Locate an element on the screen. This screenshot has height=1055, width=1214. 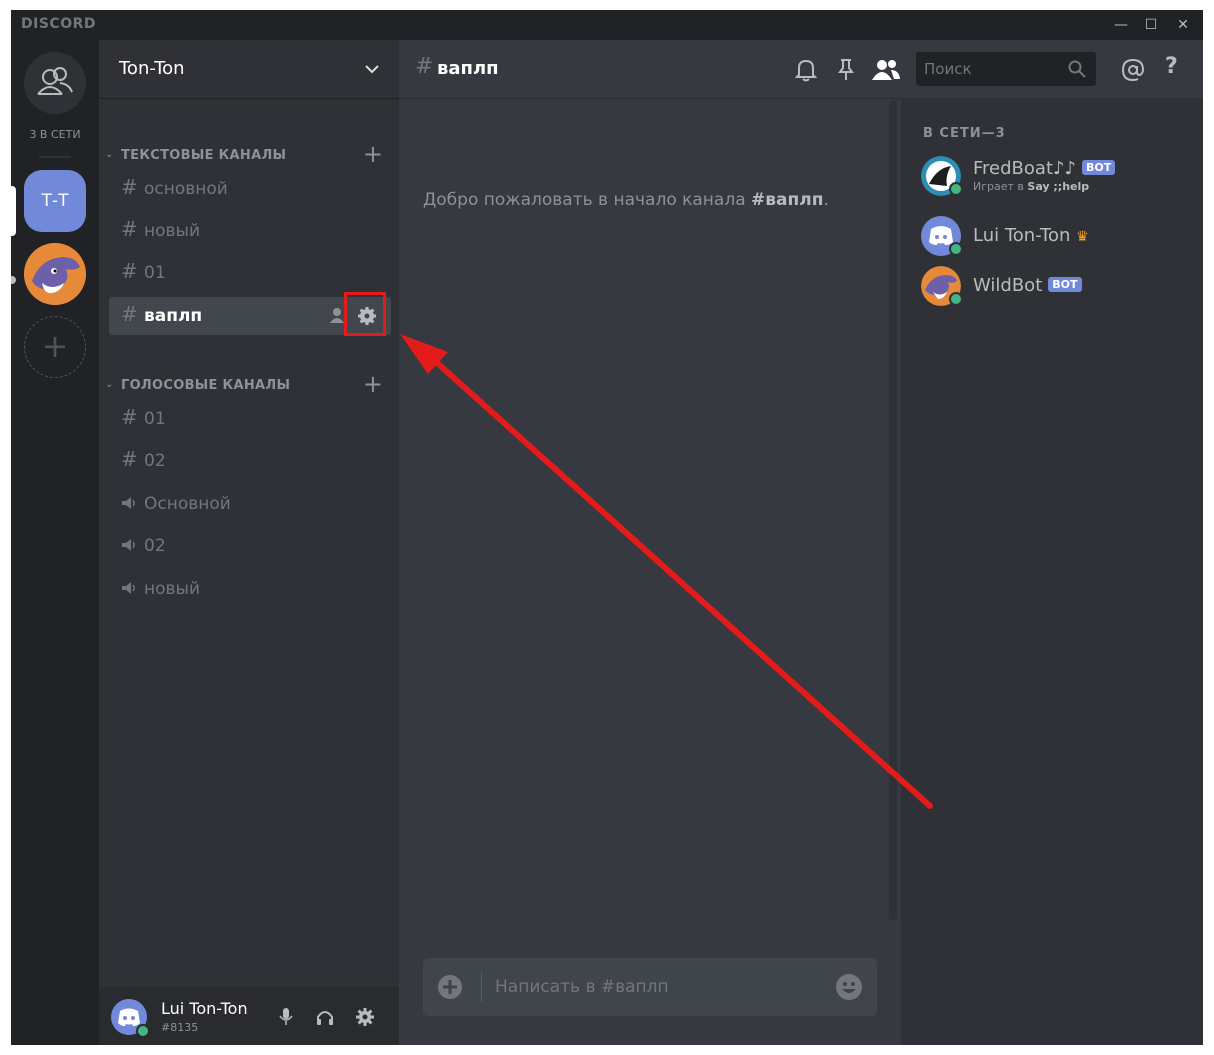
crown-icon: ♛ is located at coordinates (1082, 237).